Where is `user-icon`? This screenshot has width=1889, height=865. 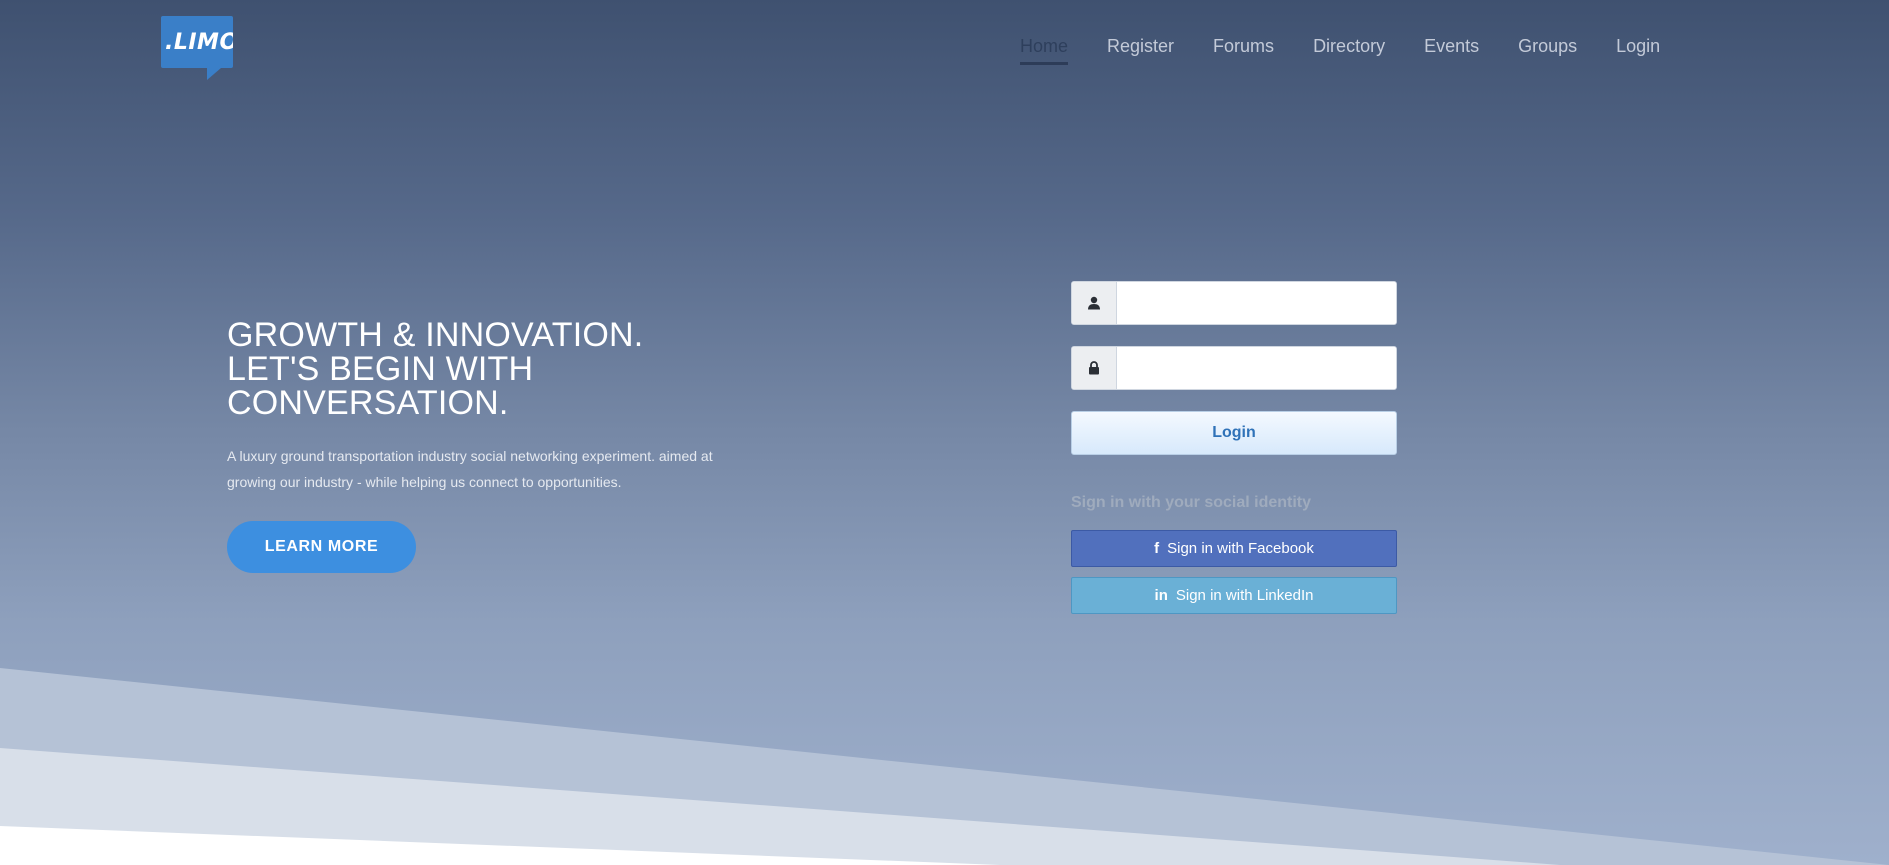
user-icon is located at coordinates (1094, 303).